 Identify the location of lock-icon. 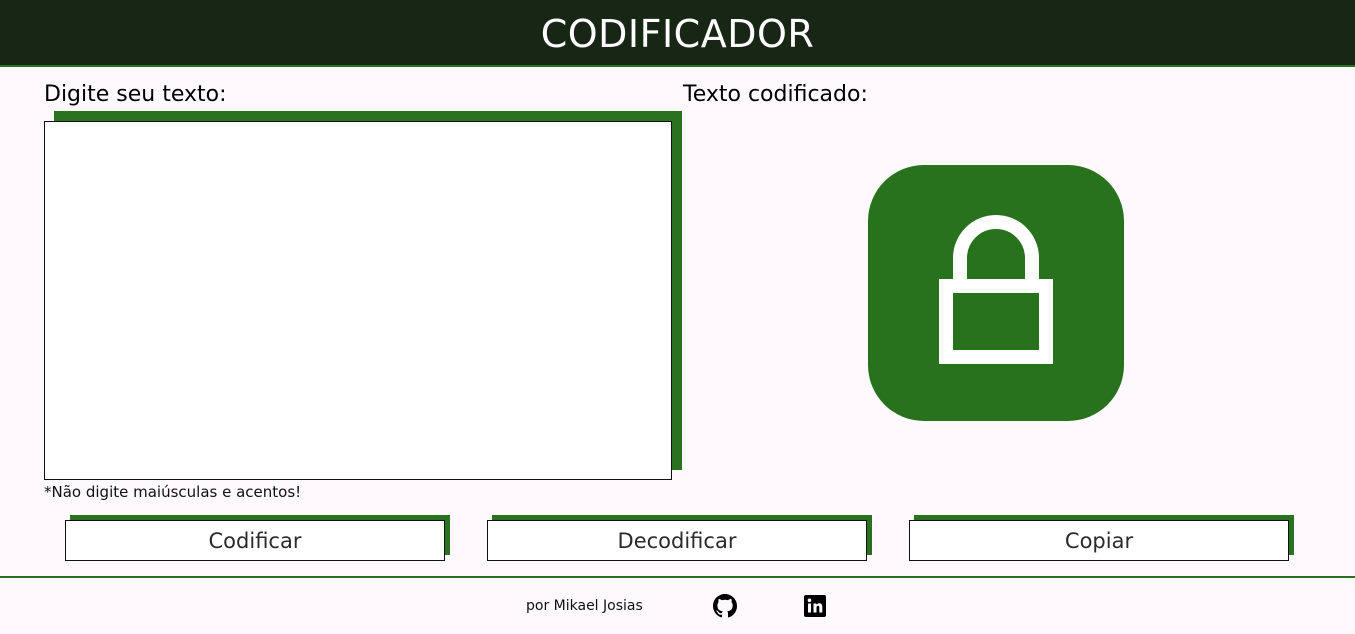
(996, 293).